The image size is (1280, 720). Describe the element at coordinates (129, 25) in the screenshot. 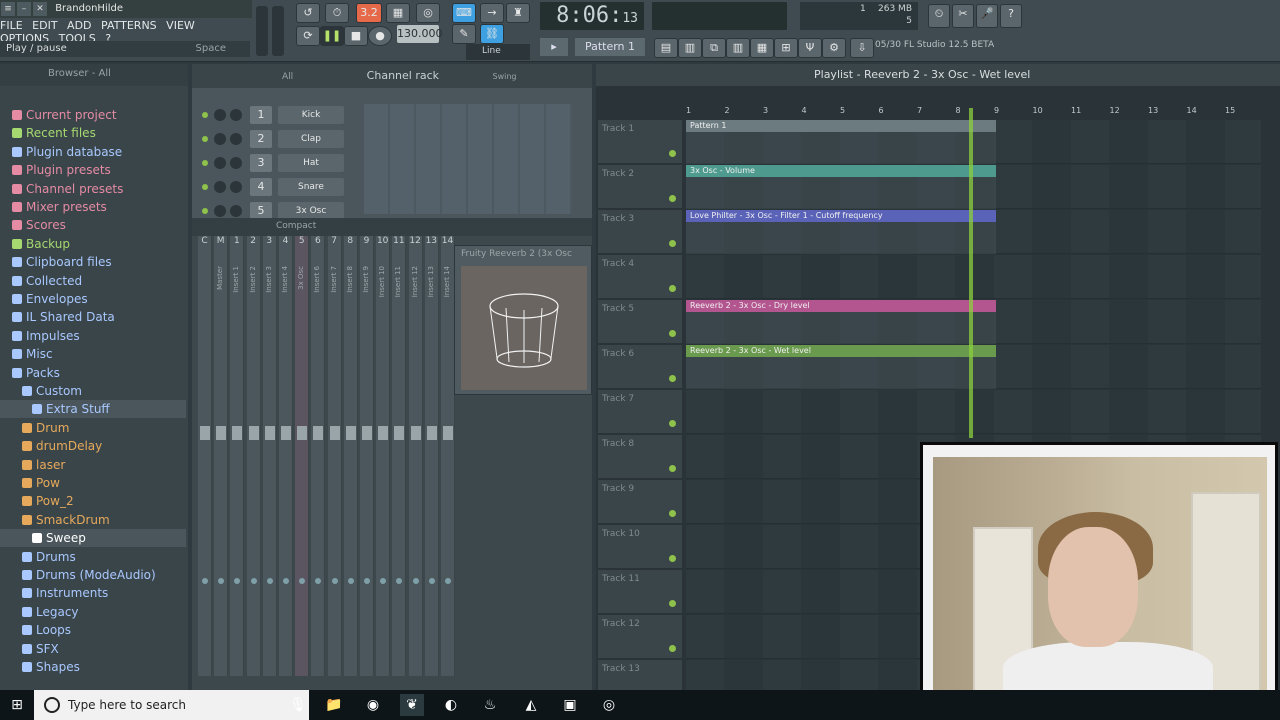

I see `menu-patterns: PATTERNS` at that location.